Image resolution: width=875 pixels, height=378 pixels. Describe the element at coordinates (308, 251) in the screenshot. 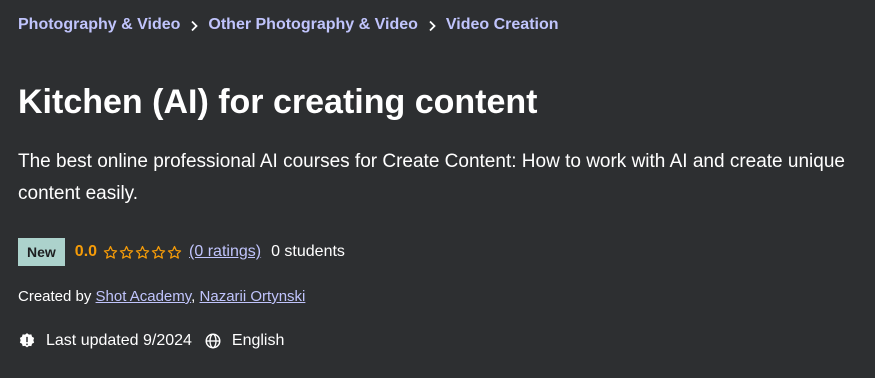

I see `students-count: 0 students` at that location.